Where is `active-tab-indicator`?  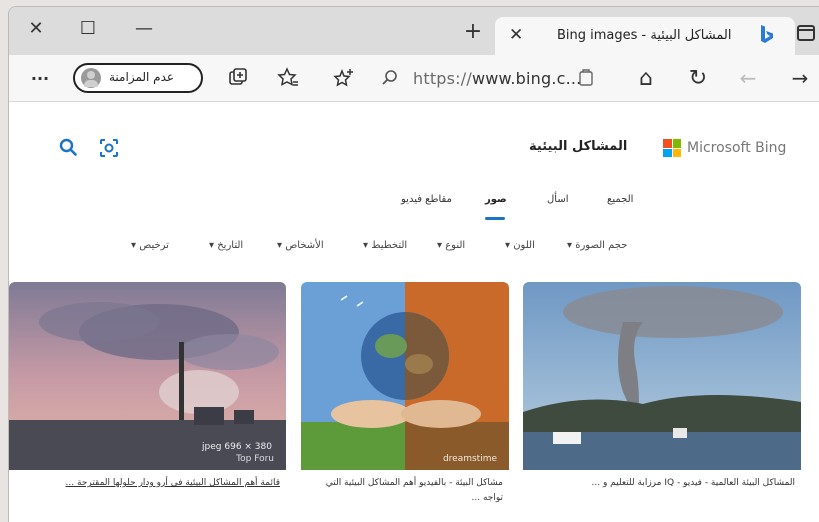 active-tab-indicator is located at coordinates (495, 218).